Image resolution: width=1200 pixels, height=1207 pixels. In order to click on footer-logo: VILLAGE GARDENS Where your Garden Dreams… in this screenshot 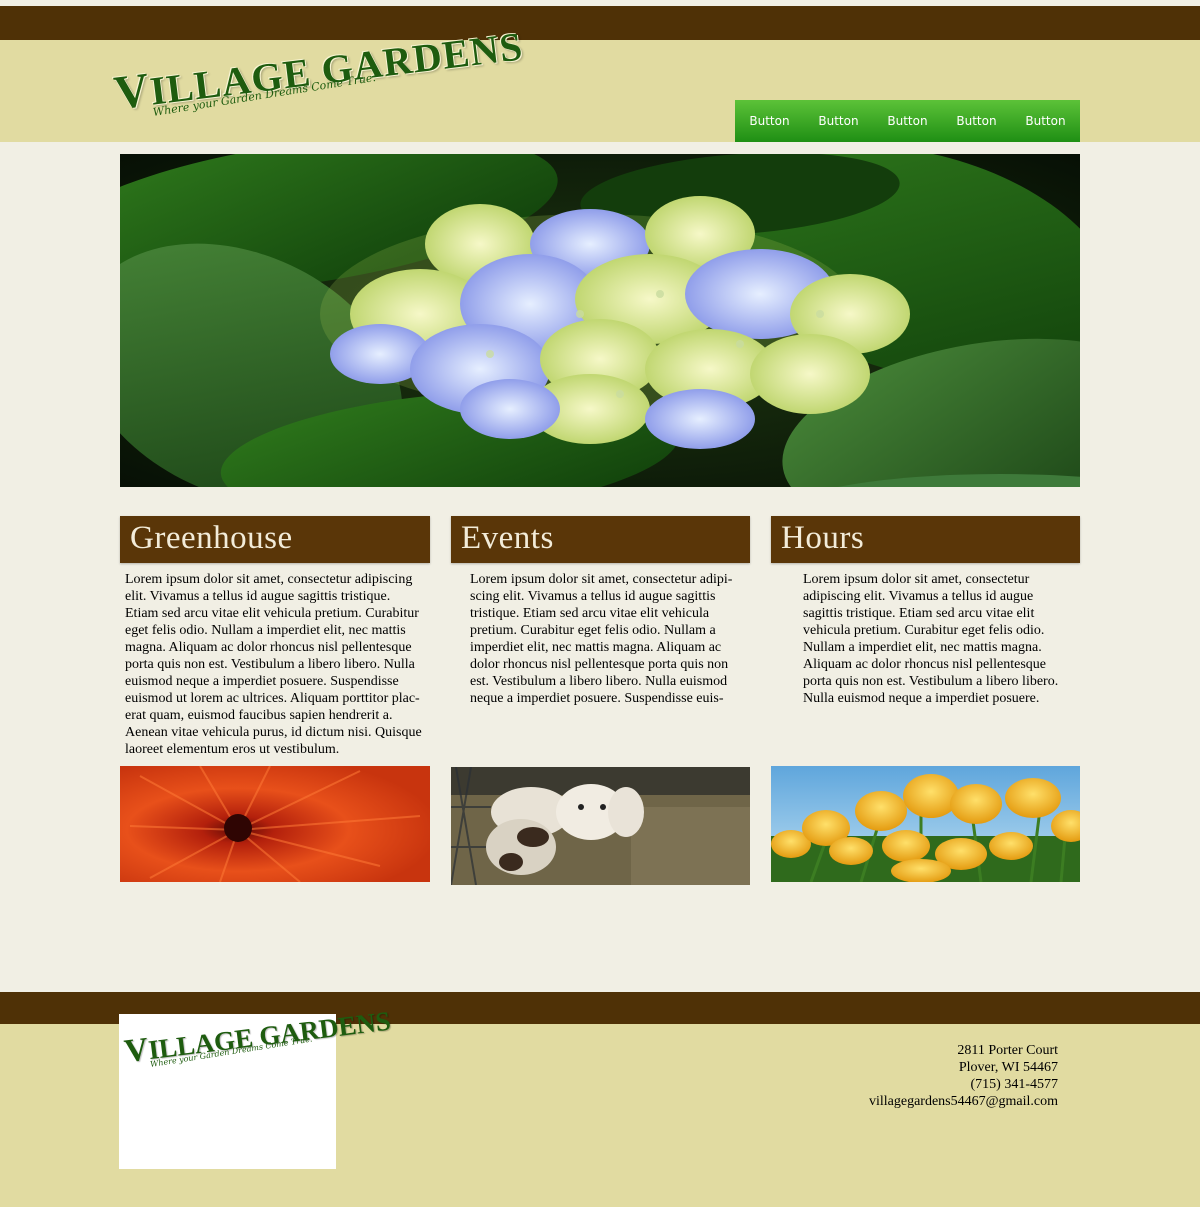, I will do `click(255, 1087)`.